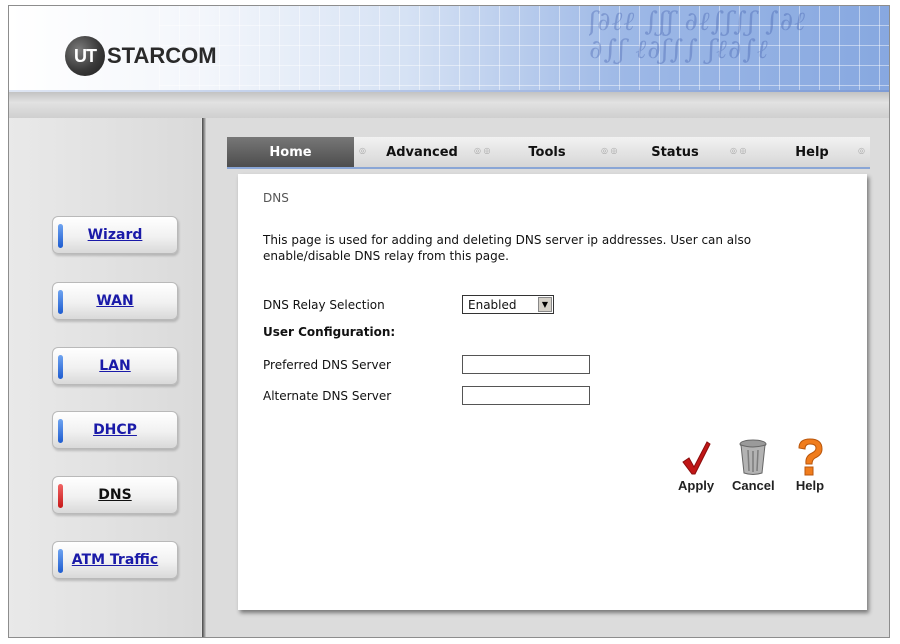  I want to click on utstarcom-logo: UT STARCOM, so click(141, 56).